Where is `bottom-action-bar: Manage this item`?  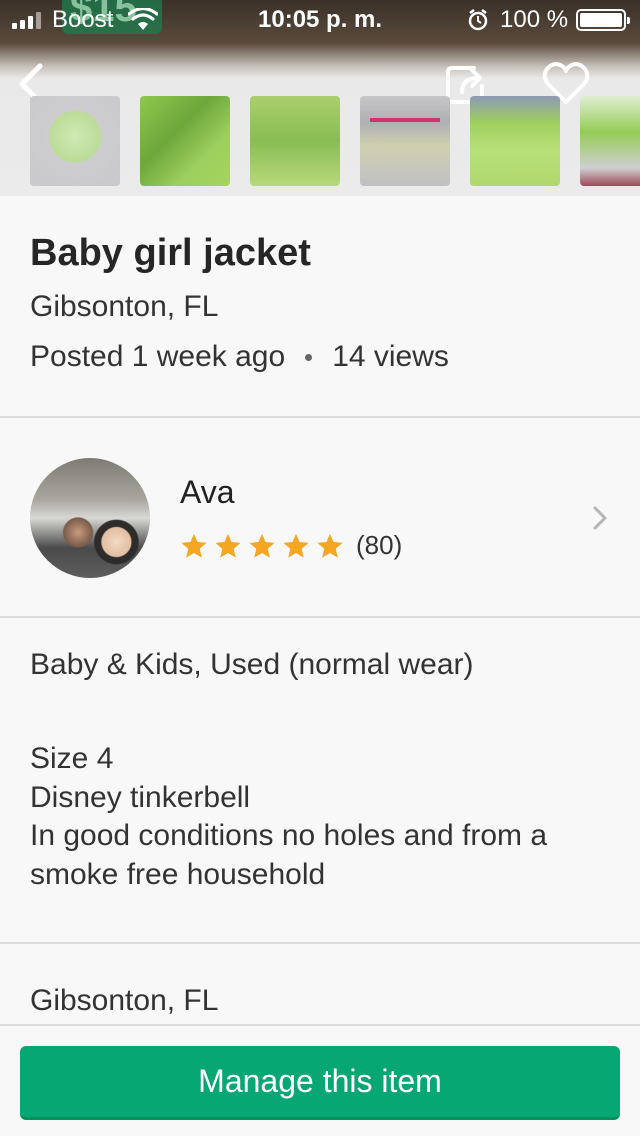 bottom-action-bar: Manage this item is located at coordinates (320, 1080).